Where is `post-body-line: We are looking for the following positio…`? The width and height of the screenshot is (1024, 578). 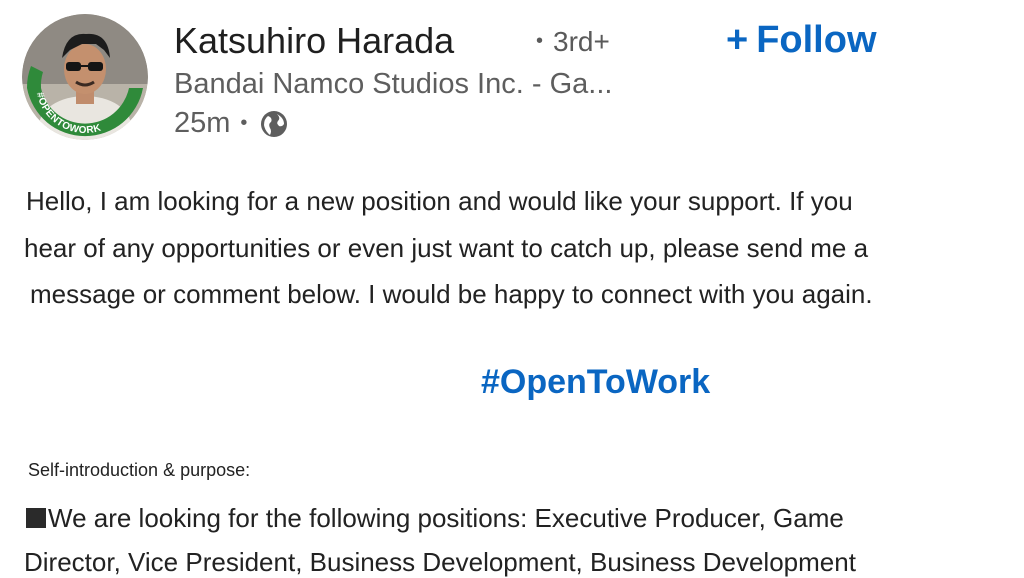
post-body-line: We are looking for the following positio… is located at coordinates (435, 518).